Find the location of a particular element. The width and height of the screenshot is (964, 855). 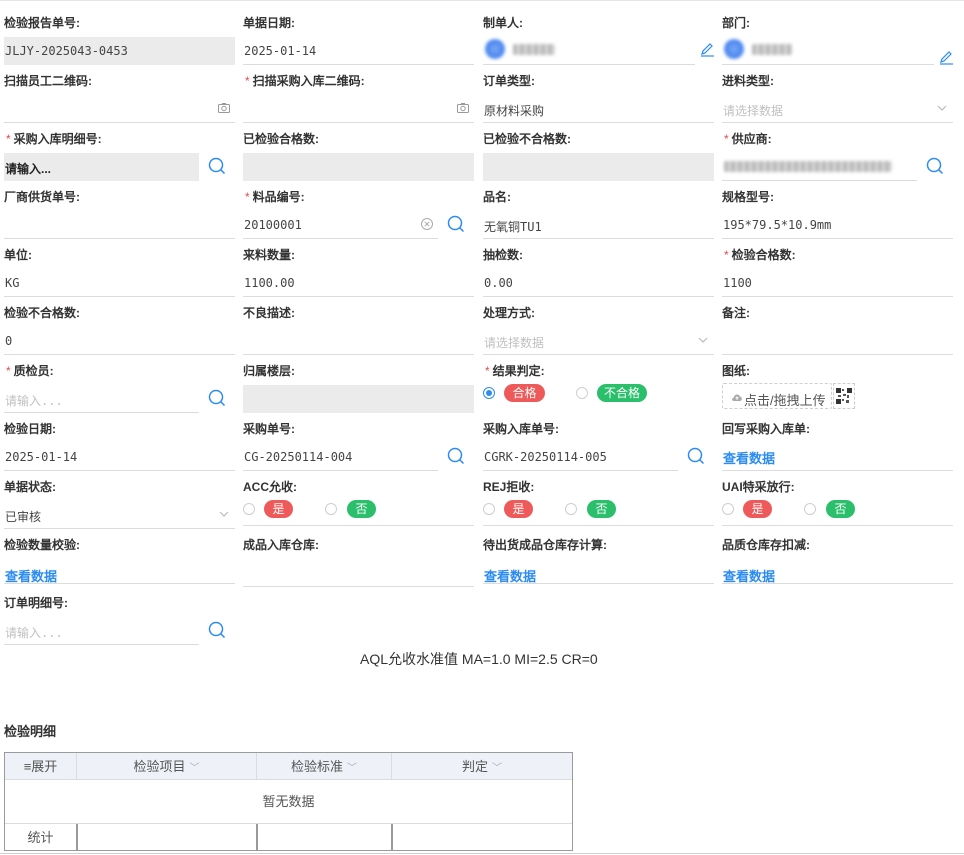

result-fail-tag: 不合格 is located at coordinates (622, 393).